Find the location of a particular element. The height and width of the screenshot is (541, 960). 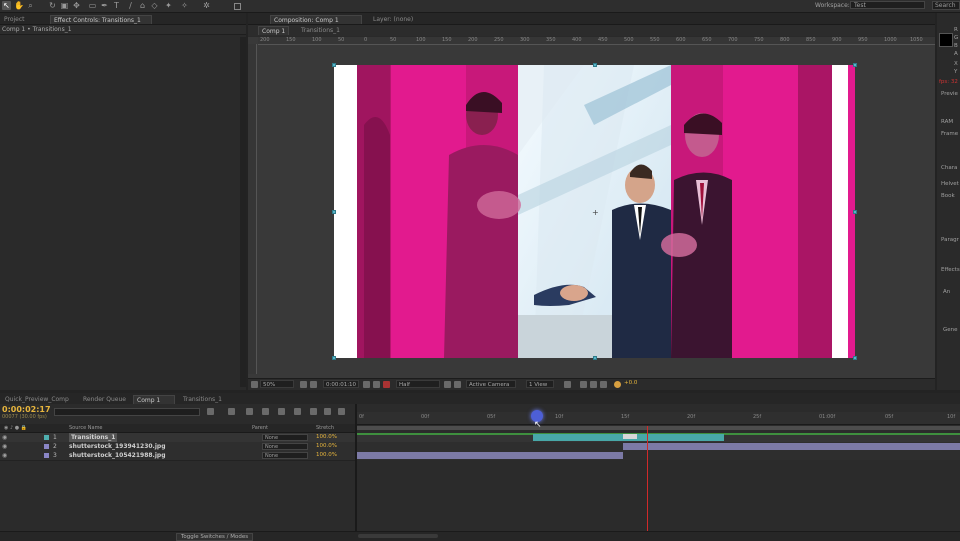

magnification-select: 50% is located at coordinates (277, 384).